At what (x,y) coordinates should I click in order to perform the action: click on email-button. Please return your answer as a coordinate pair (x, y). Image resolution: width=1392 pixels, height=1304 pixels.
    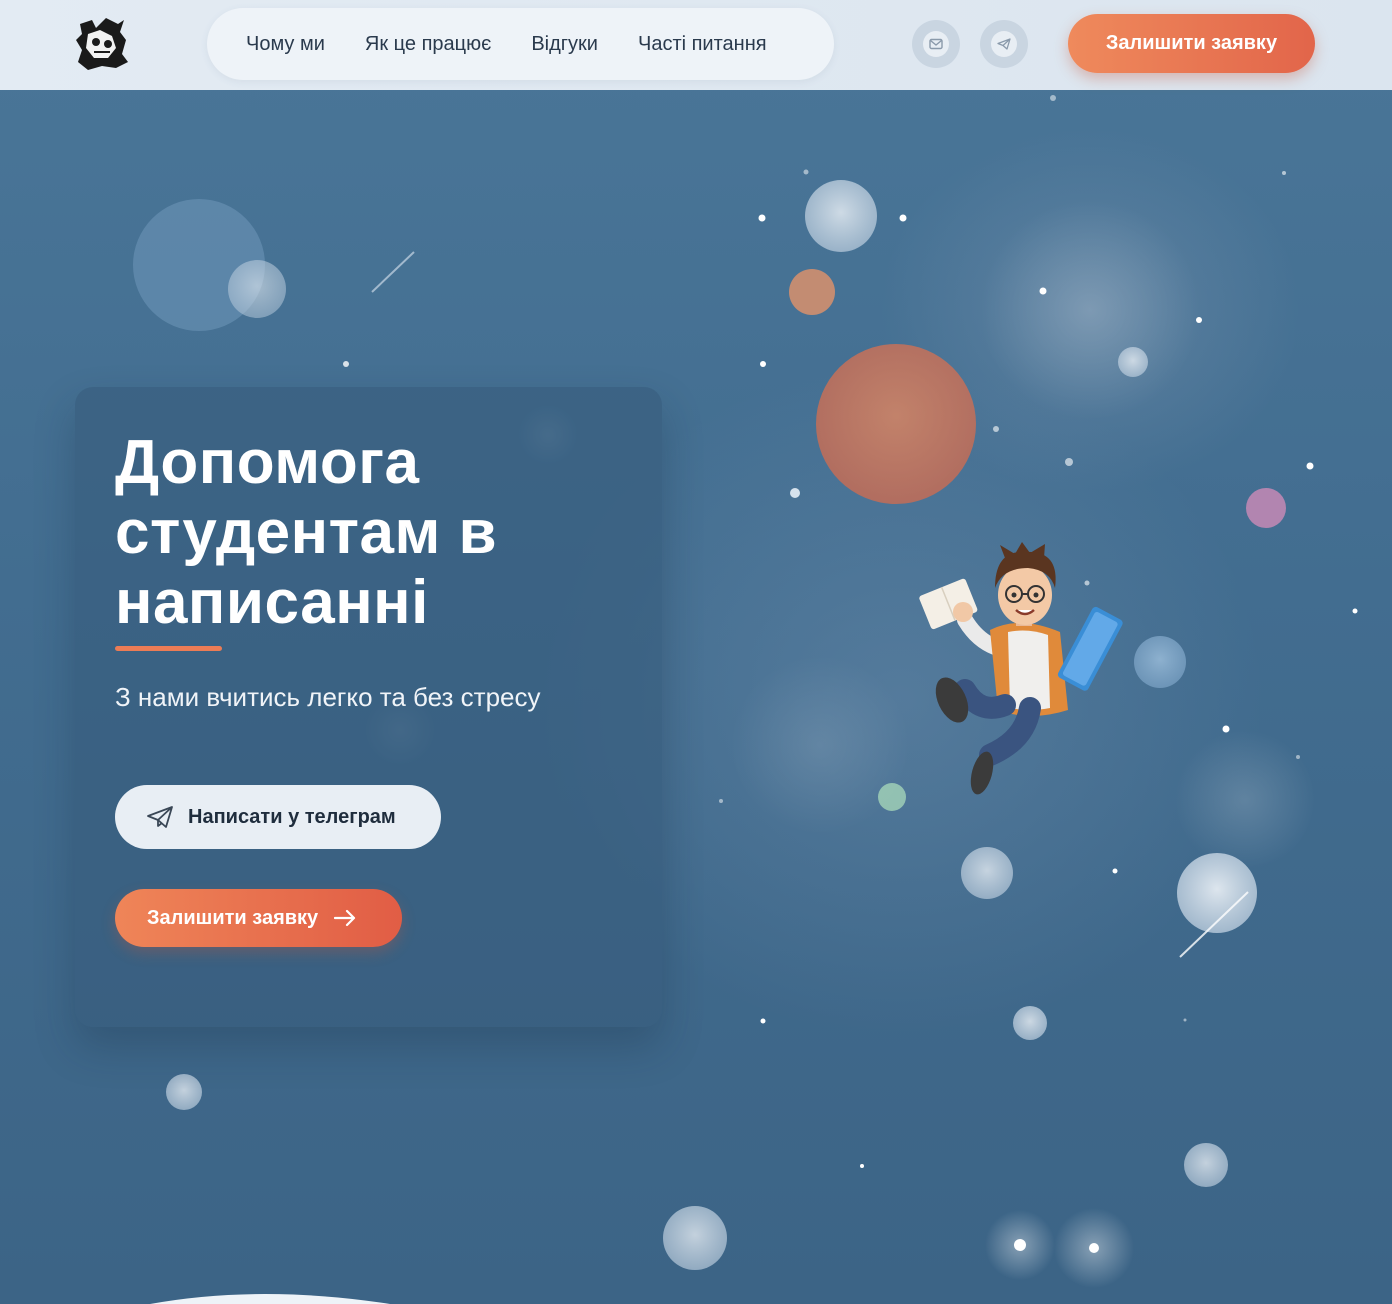
    Looking at the image, I should click on (936, 44).